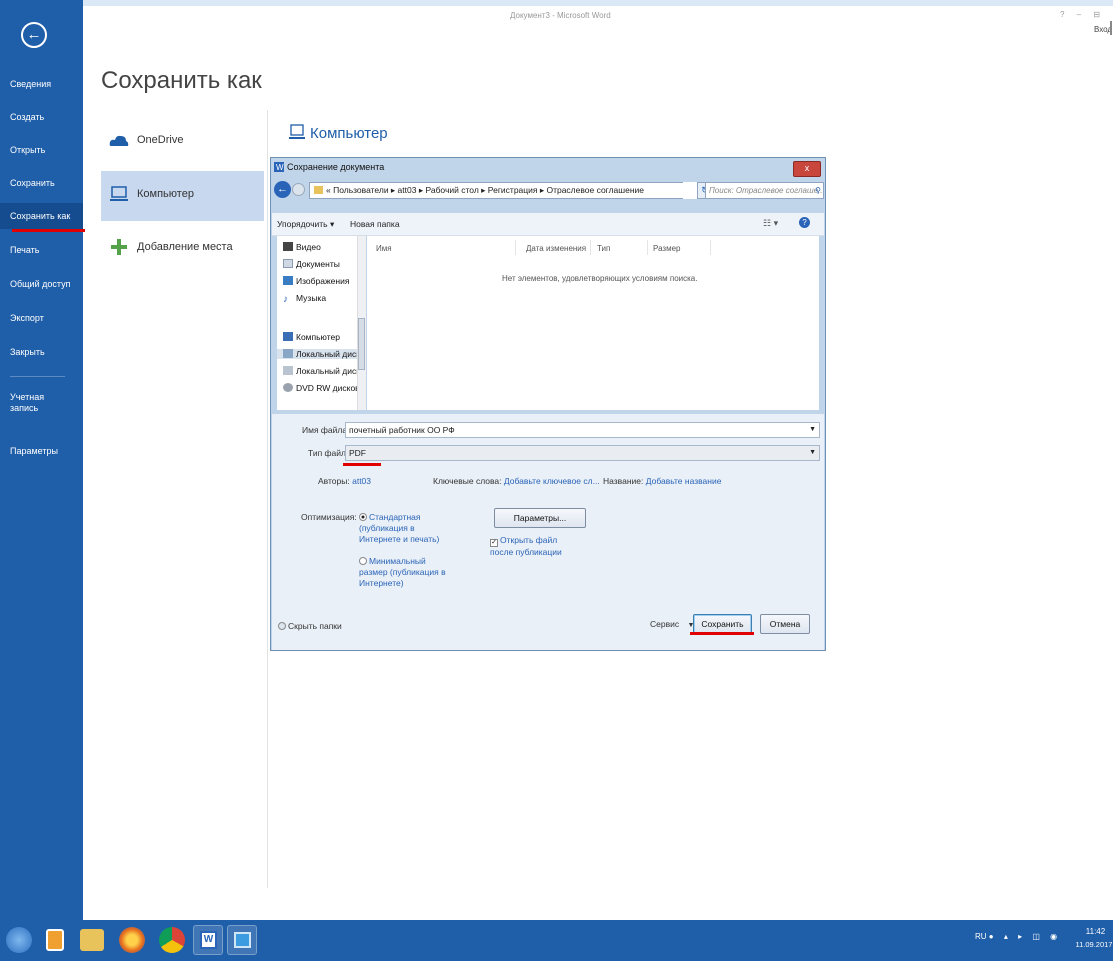  Describe the element at coordinates (317, 354) in the screenshot. I see `nav-item-local-disk-c: Локальный диск` at that location.